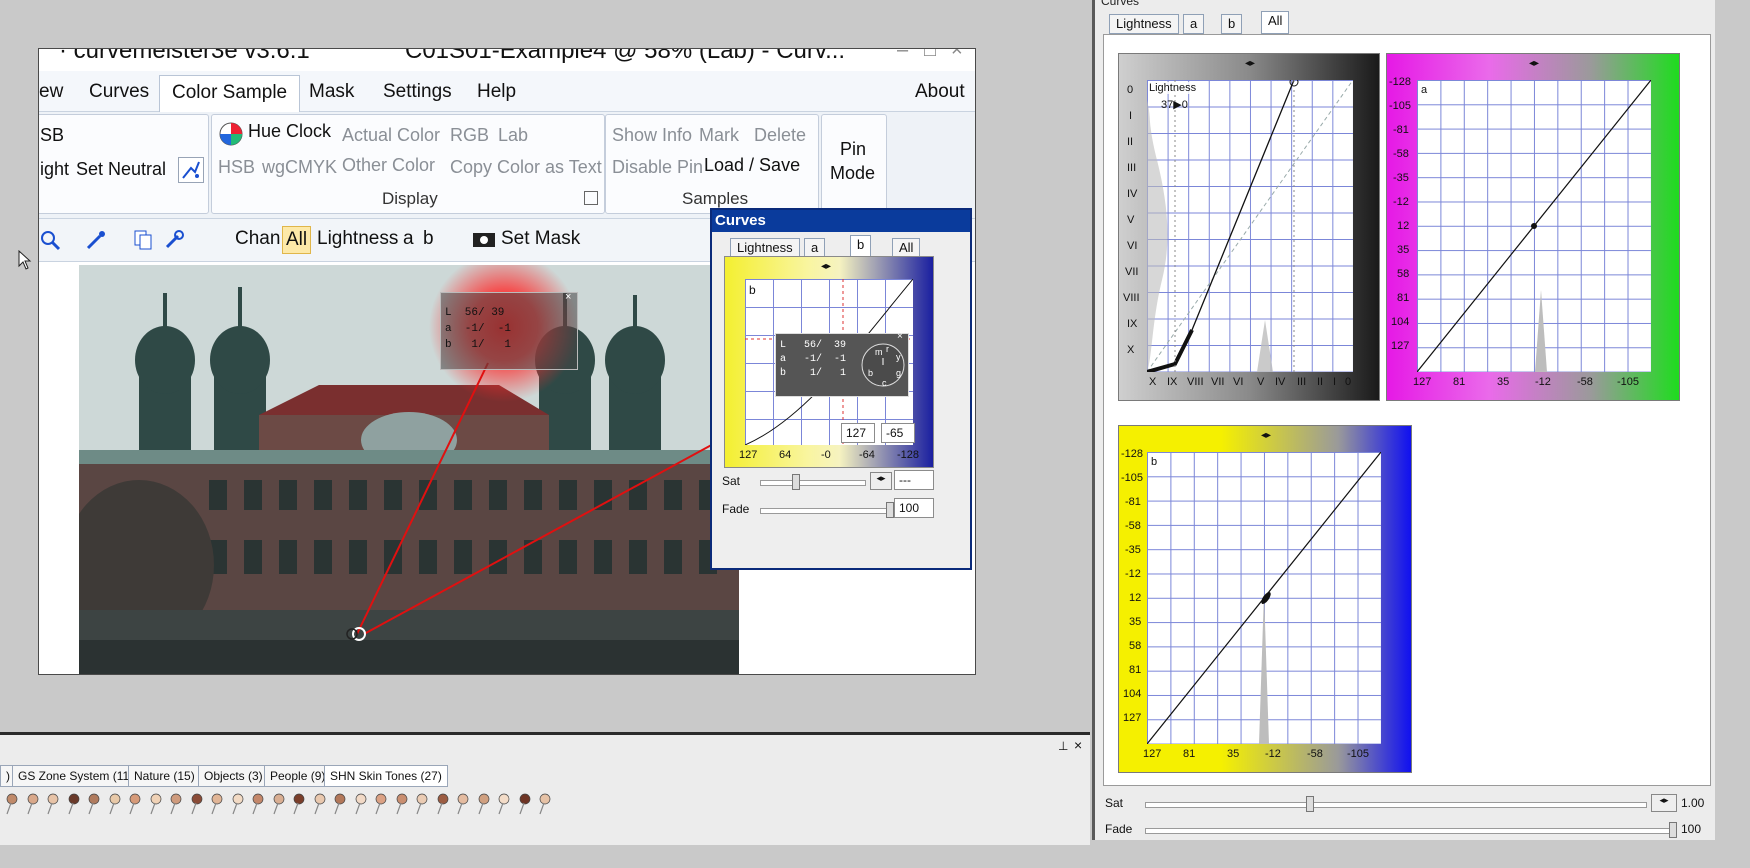 The height and width of the screenshot is (868, 1750). I want to click on delete-button: Delete, so click(780, 135).